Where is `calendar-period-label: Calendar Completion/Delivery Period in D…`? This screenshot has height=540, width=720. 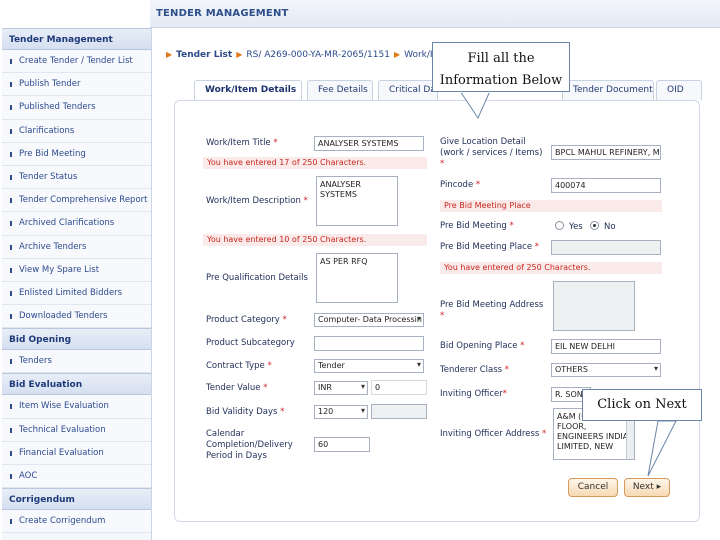 calendar-period-label: Calendar Completion/Delivery Period in D… is located at coordinates (249, 445).